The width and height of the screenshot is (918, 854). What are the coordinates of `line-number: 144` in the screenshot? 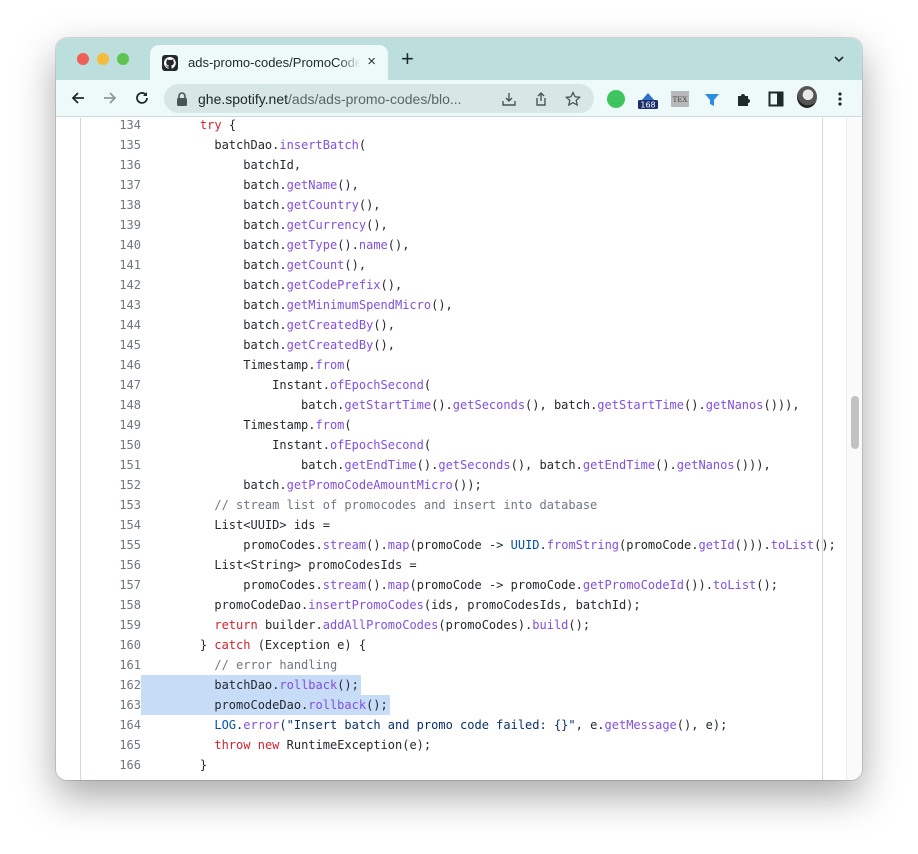 It's located at (111, 325).